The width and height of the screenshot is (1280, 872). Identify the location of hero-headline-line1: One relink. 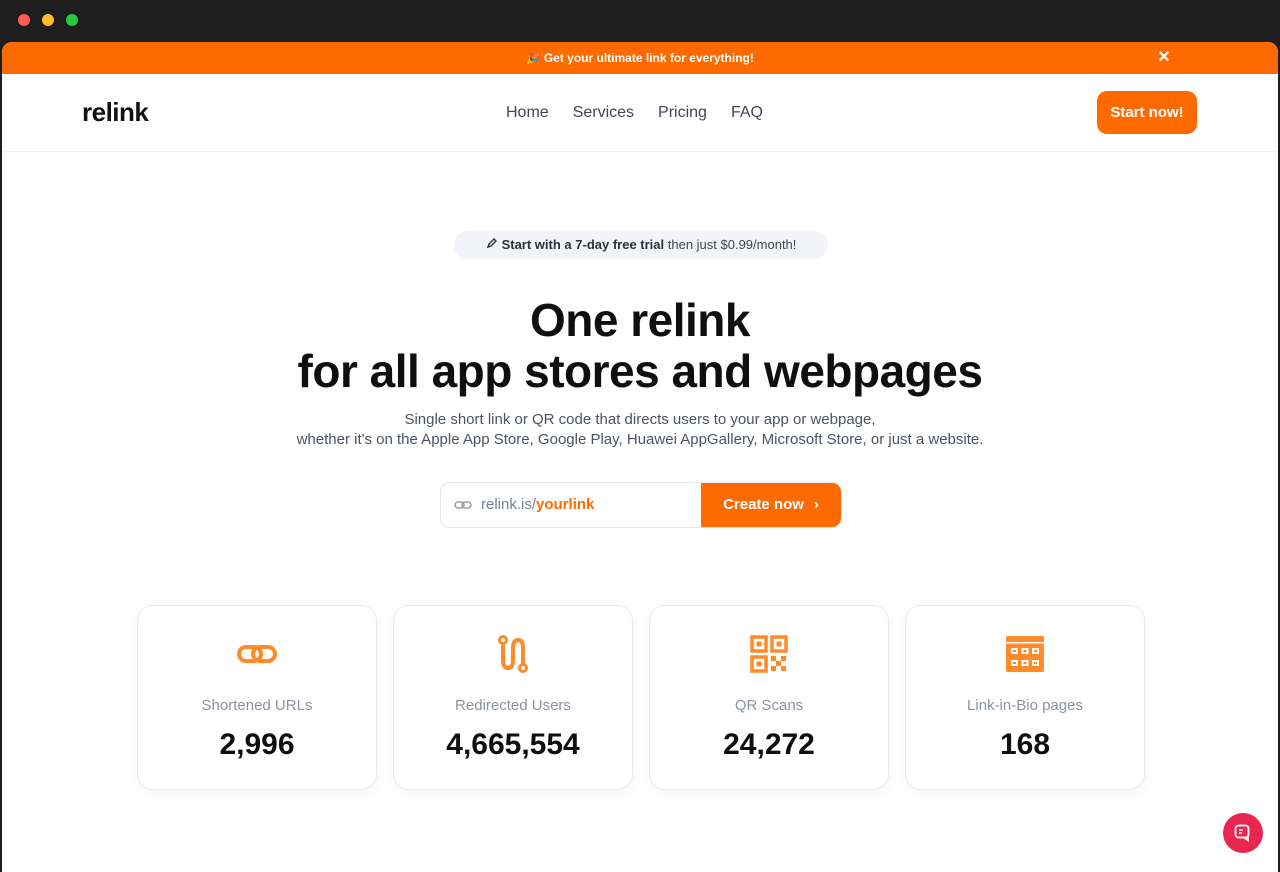
(640, 320).